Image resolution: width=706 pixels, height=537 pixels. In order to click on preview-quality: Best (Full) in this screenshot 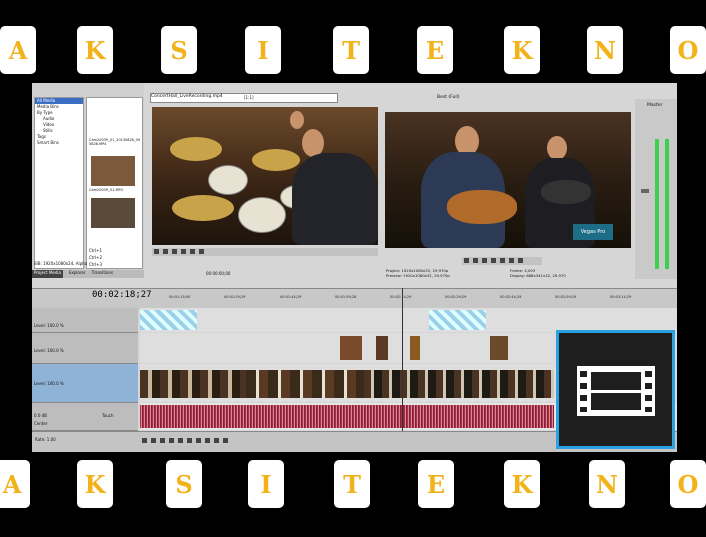, I will do `click(448, 97)`.